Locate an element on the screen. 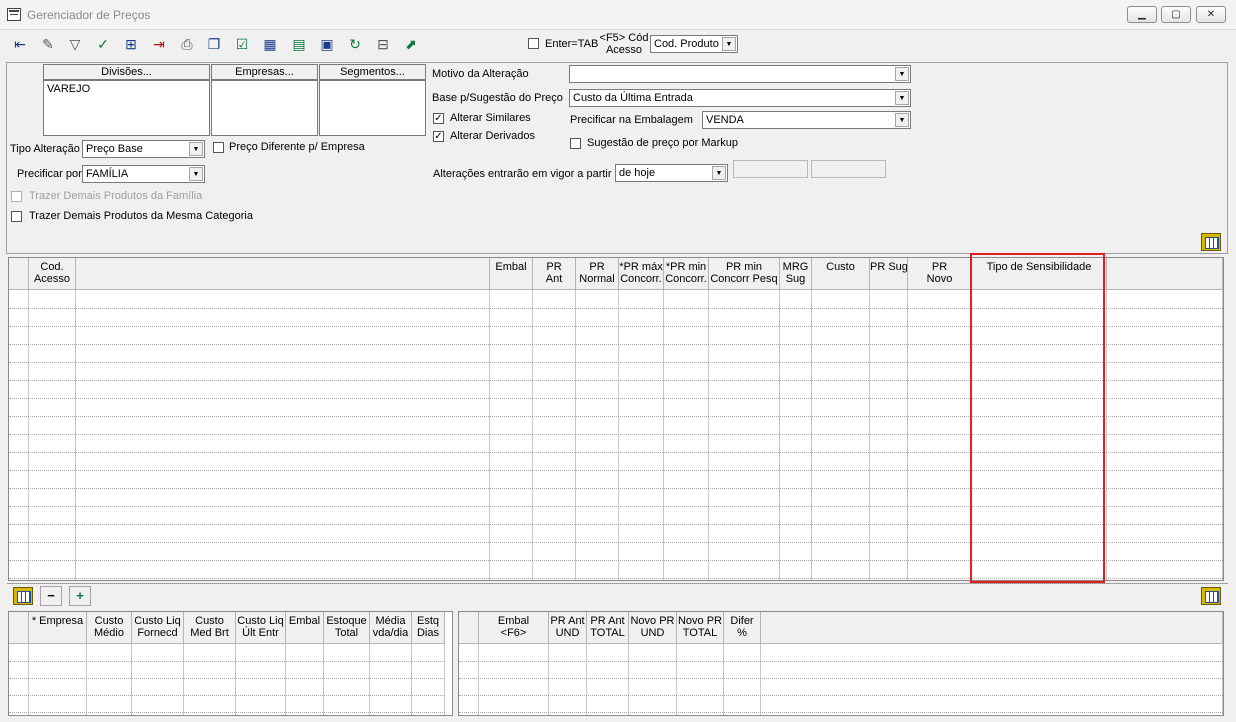  segmentos-list is located at coordinates (372, 108).